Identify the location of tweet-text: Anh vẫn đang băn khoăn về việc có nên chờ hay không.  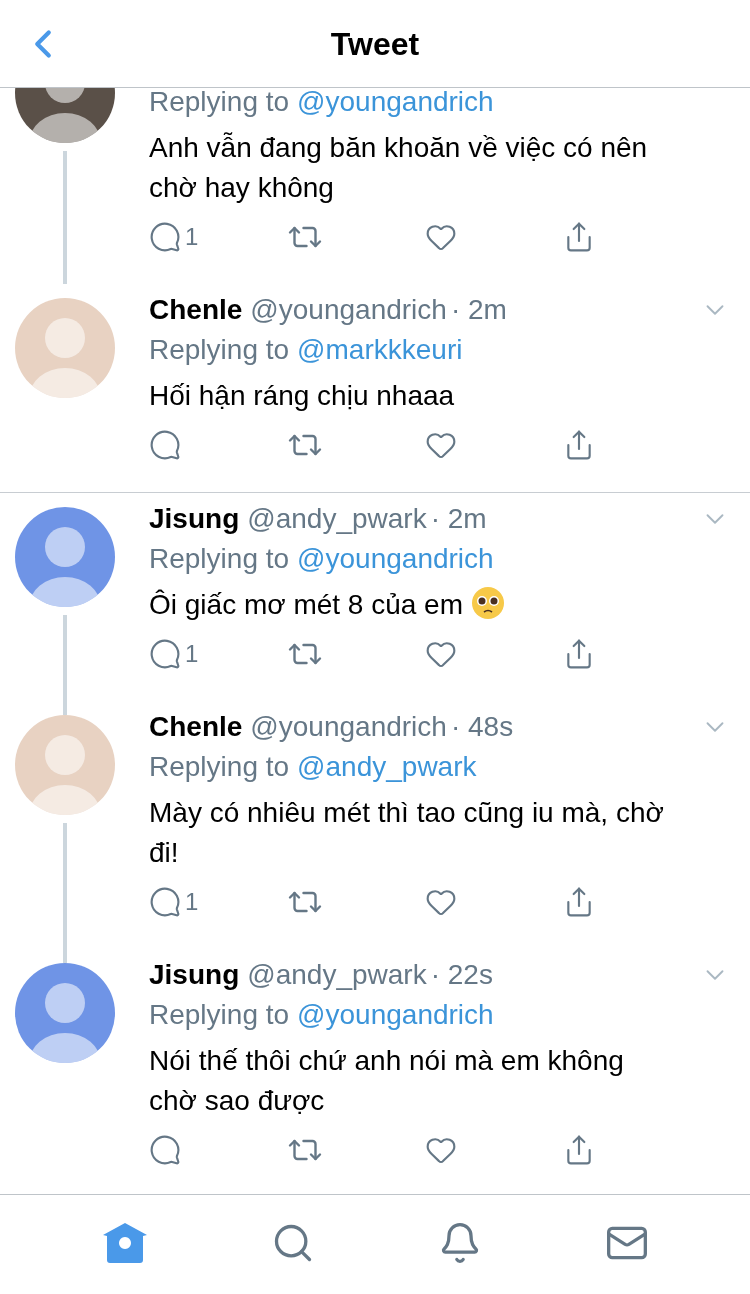
(399, 168).